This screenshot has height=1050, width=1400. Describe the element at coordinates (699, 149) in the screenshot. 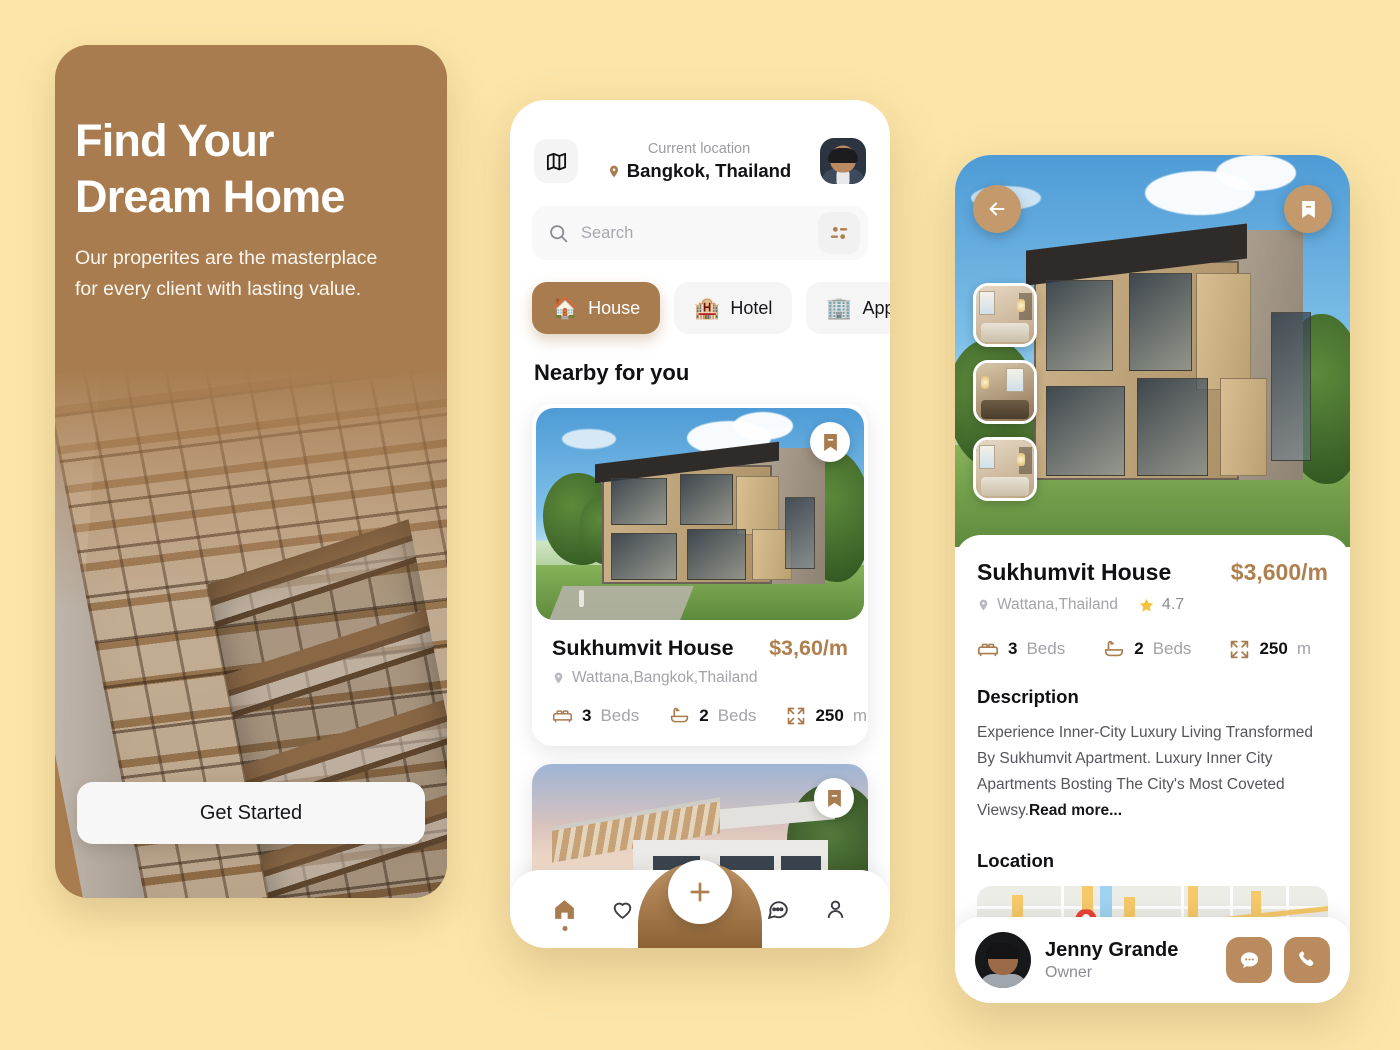

I see `current-location-label: Current location` at that location.